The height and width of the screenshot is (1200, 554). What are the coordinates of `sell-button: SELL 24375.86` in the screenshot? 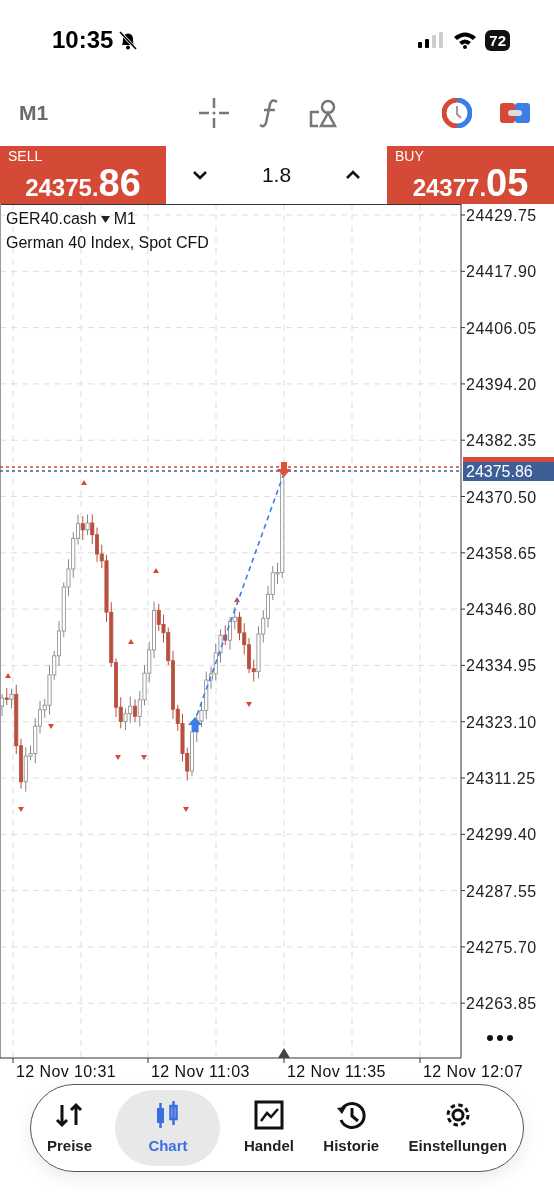 It's located at (83, 175).